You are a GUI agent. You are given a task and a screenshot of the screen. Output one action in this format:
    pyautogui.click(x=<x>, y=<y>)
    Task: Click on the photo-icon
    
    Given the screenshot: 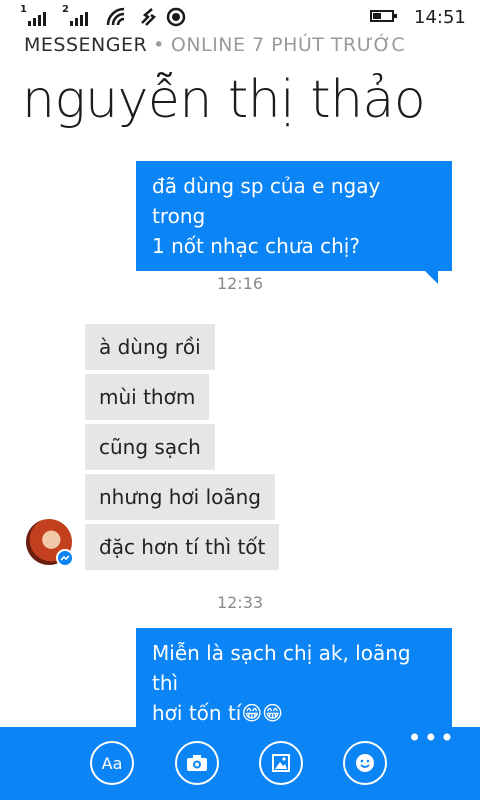 What is the action you would take?
    pyautogui.click(x=281, y=763)
    